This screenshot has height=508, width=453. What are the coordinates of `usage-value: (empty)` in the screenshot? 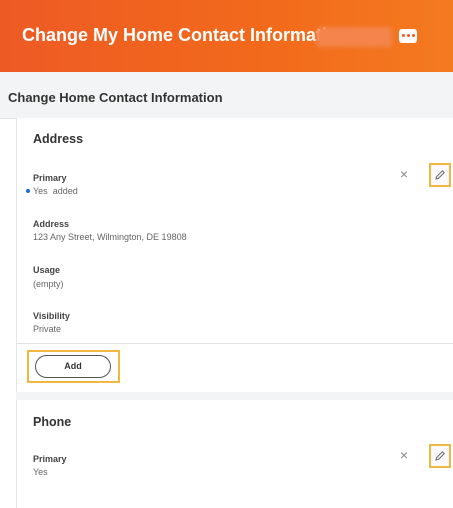 It's located at (48, 284).